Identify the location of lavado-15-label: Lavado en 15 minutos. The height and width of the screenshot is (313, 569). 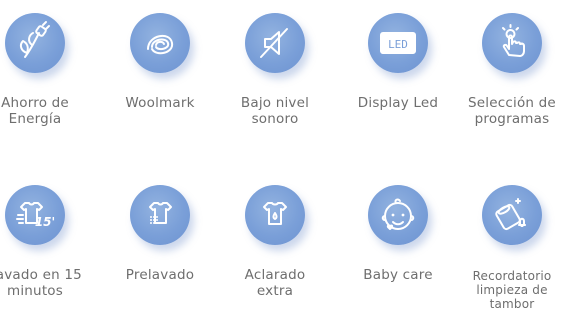
(41, 283).